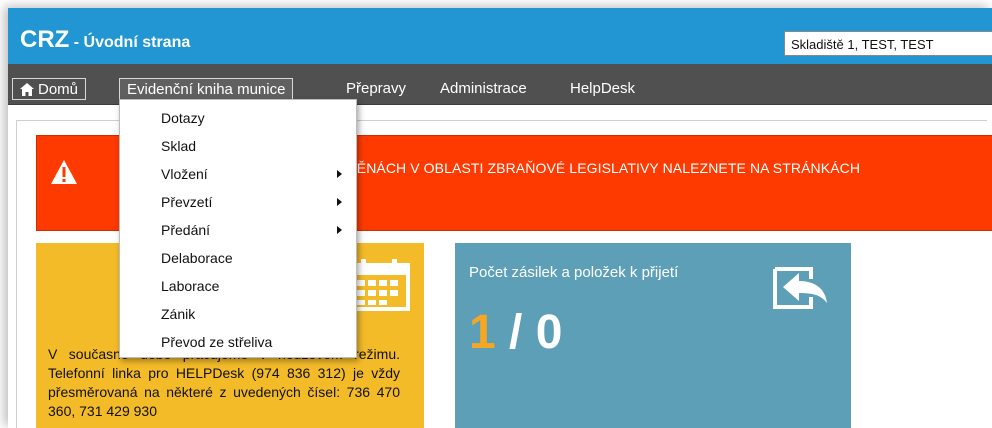  What do you see at coordinates (800, 288) in the screenshot?
I see `incoming-icon` at bounding box center [800, 288].